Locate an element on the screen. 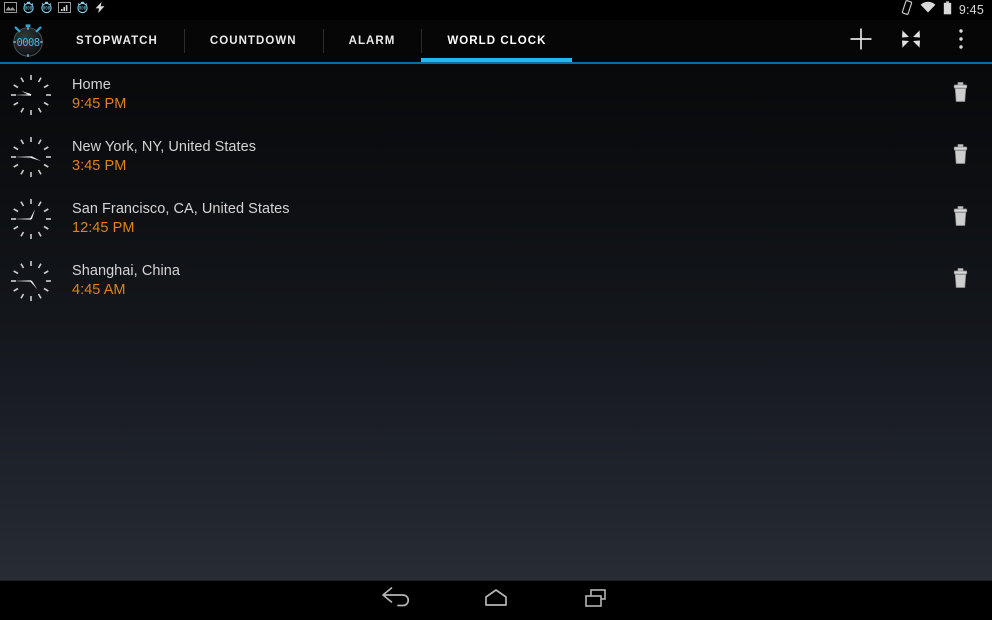  world-clock-row-home: Home 9:45 PM is located at coordinates (496, 95).